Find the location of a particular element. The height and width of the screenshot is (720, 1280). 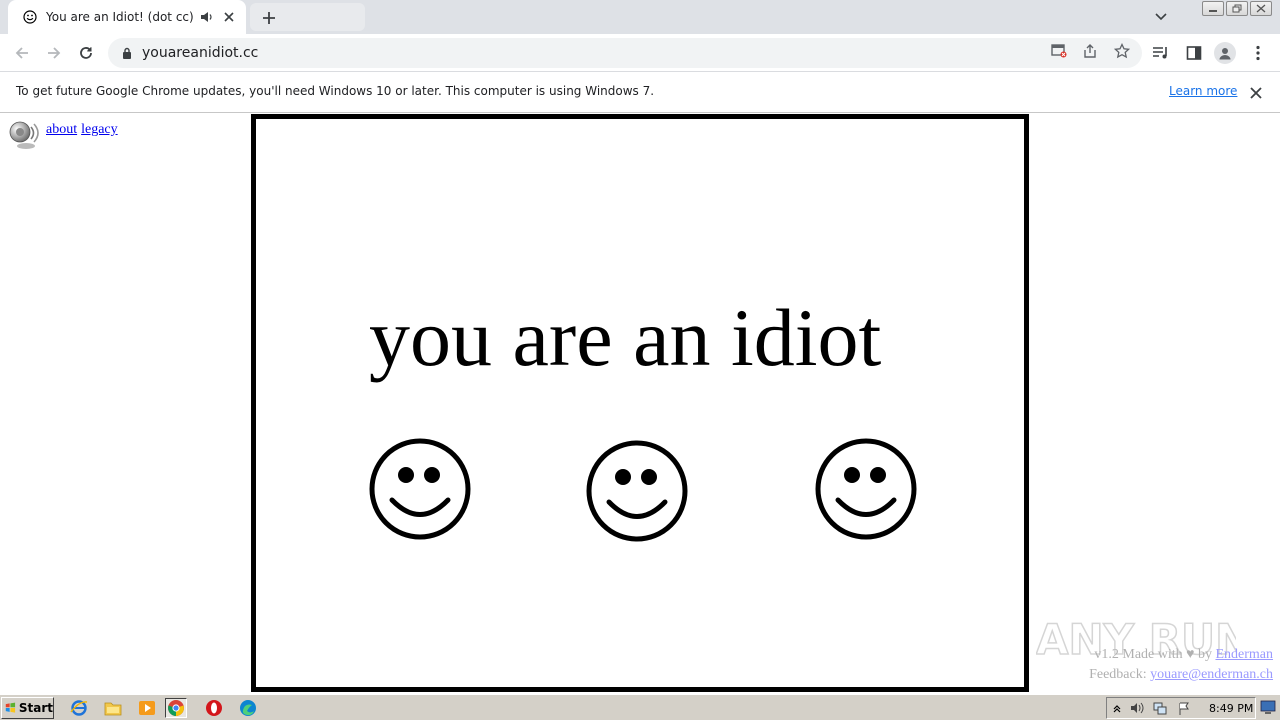

side-panel-icon is located at coordinates (1194, 53).